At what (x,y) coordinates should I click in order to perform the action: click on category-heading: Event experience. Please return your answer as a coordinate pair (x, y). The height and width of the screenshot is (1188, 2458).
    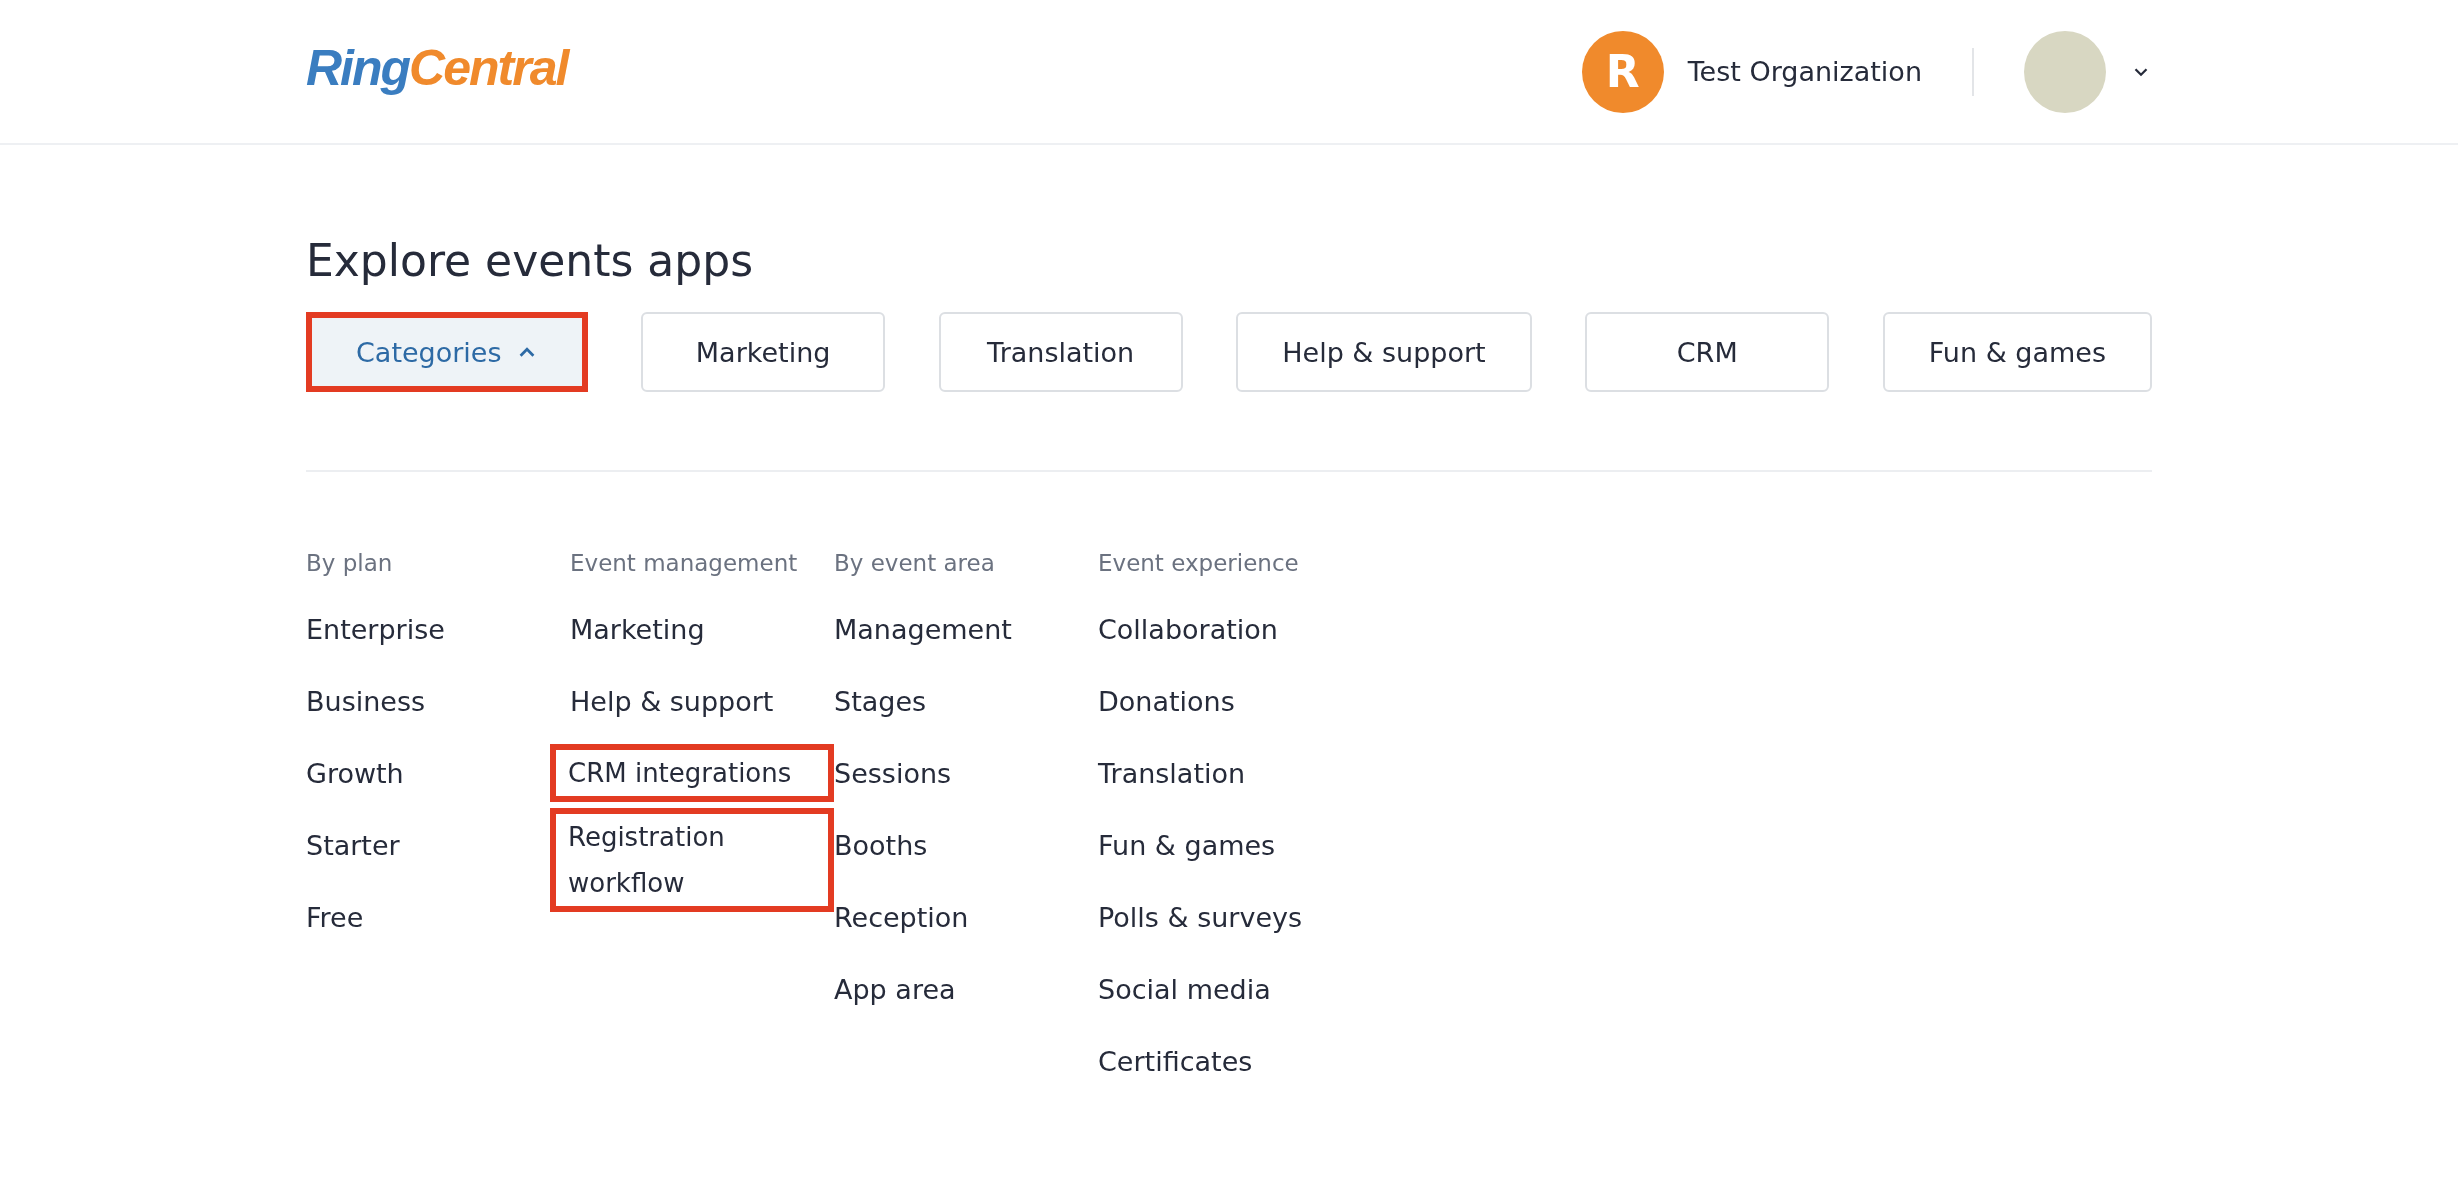
    Looking at the image, I should click on (1199, 563).